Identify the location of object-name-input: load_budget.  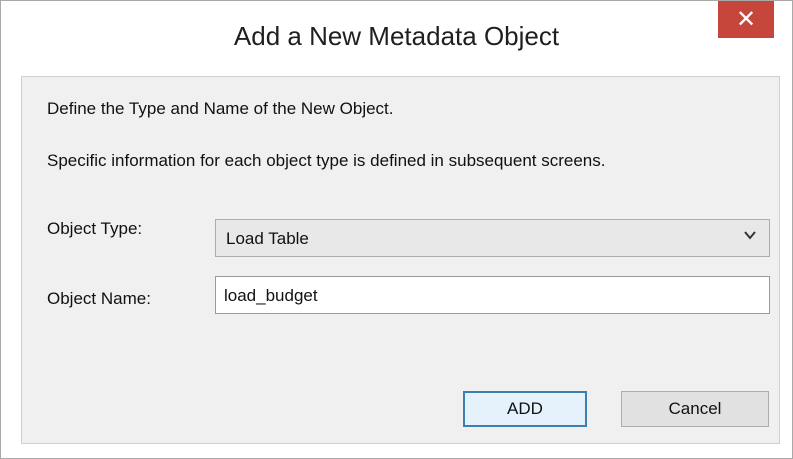
(492, 295).